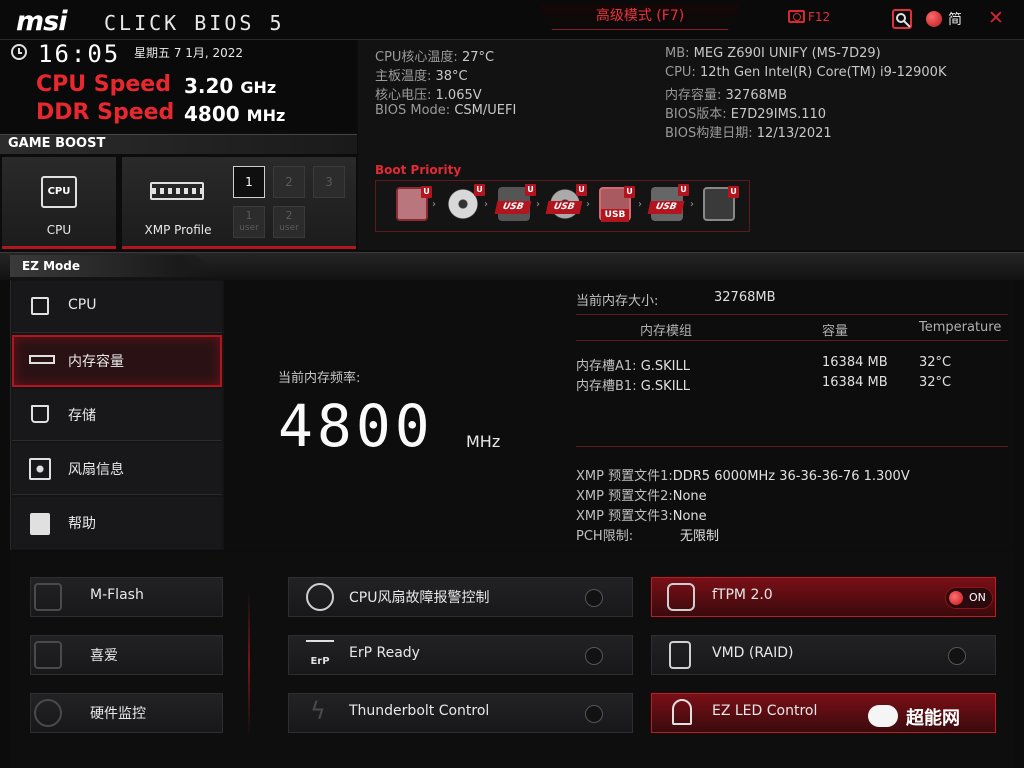  Describe the element at coordinates (451, 76) in the screenshot. I see `info-value: 38°C` at that location.